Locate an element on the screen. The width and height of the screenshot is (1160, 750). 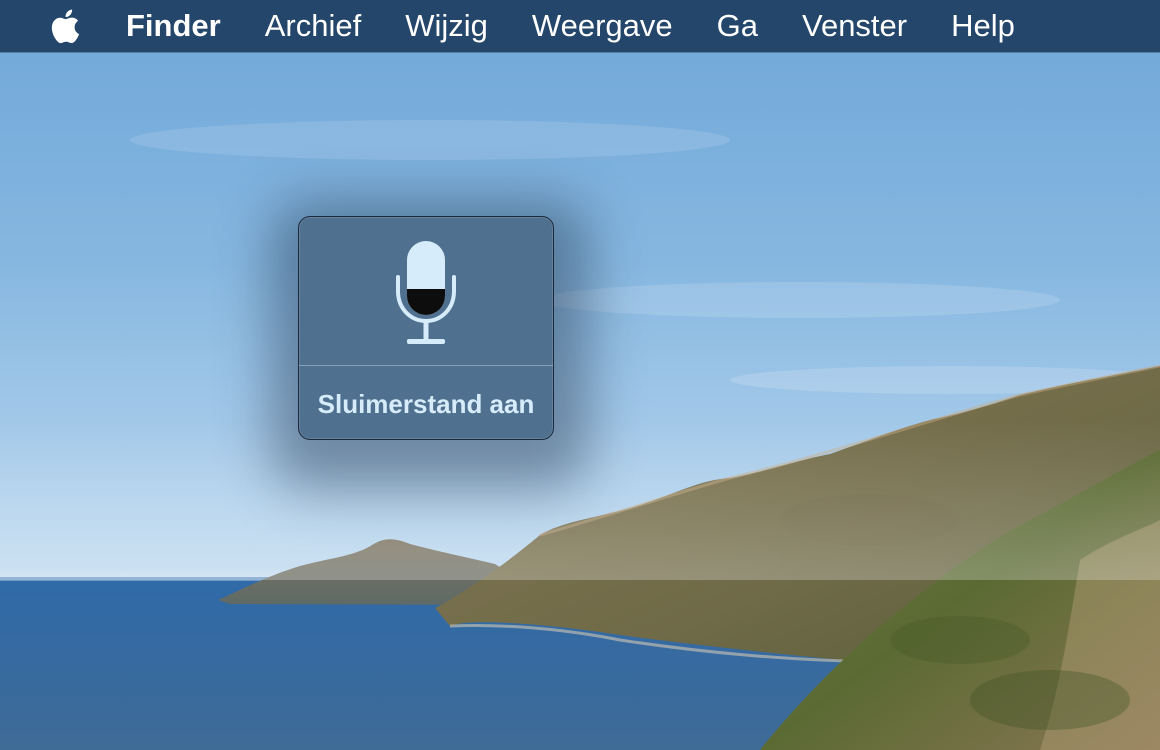
menu-weergave: Weergave is located at coordinates (602, 26).